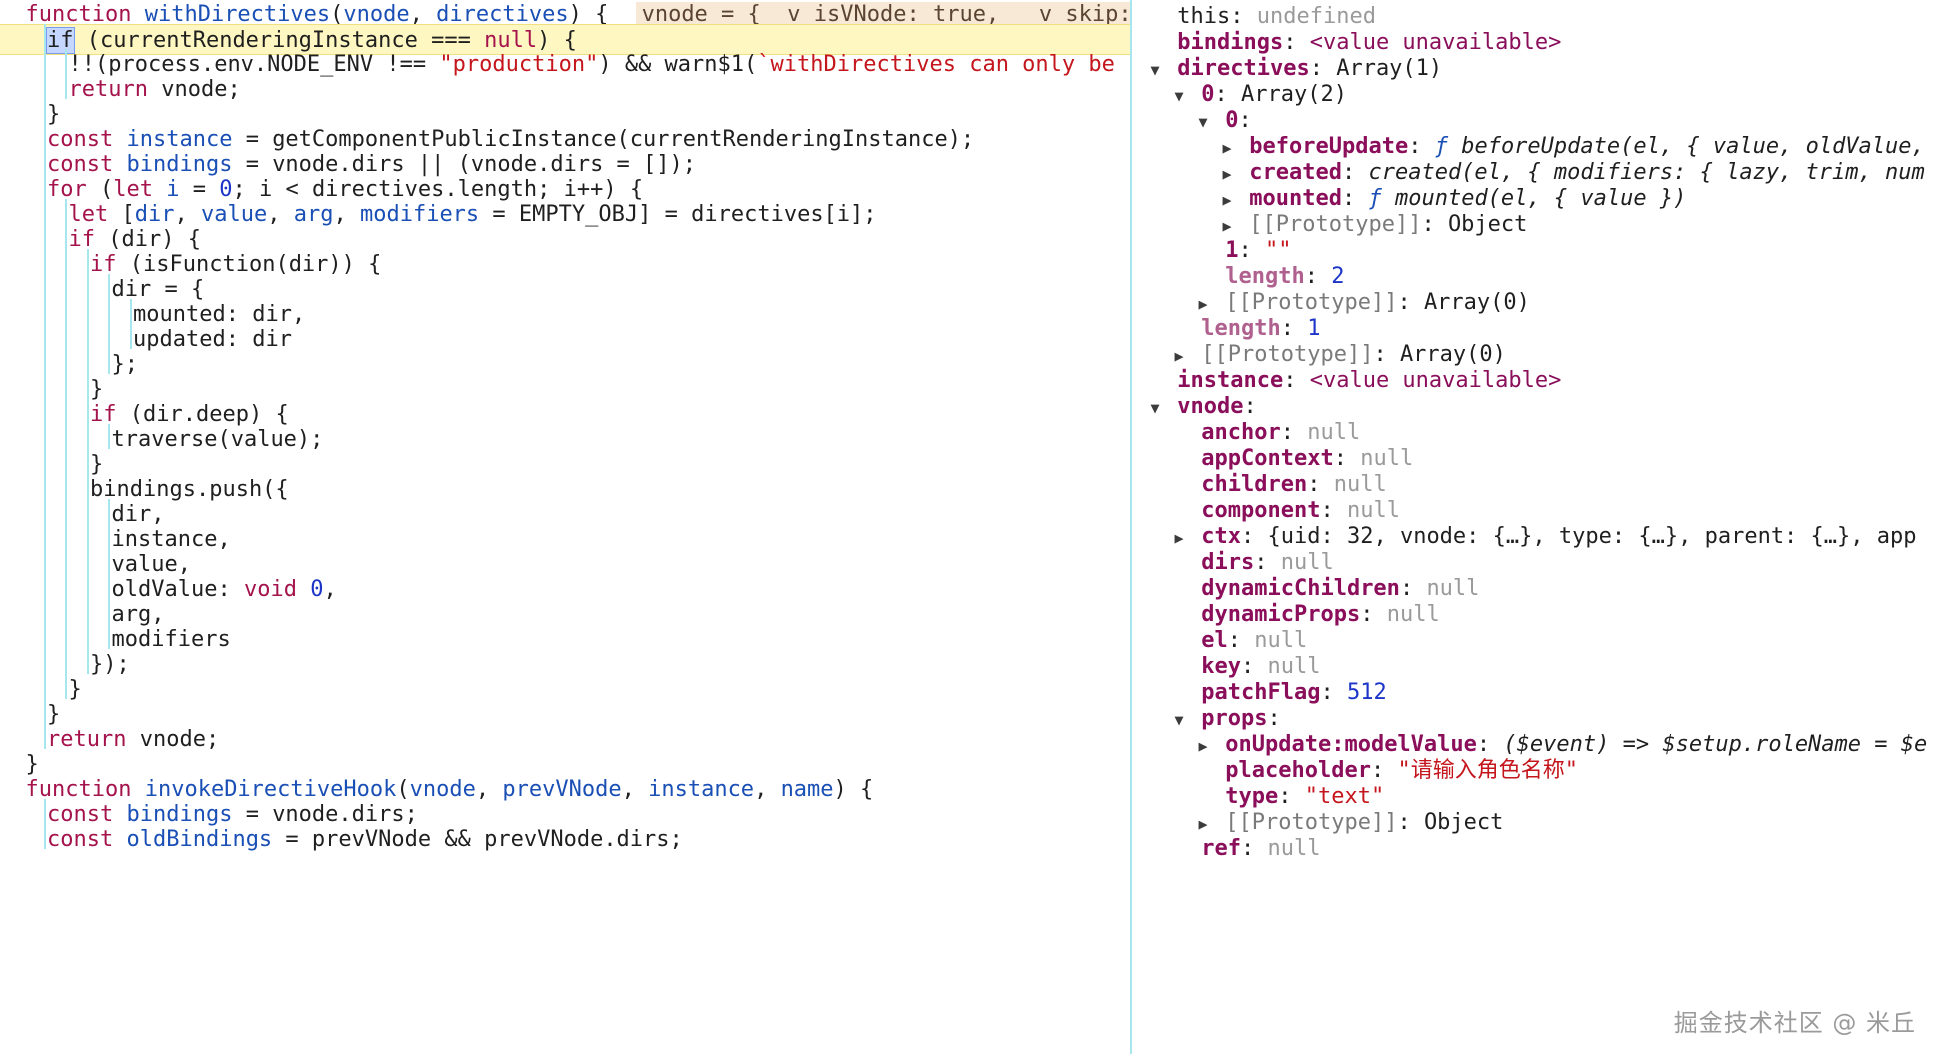 This screenshot has height=1054, width=1934. Describe the element at coordinates (1298, 770) in the screenshot. I see `property-key: placeholder` at that location.